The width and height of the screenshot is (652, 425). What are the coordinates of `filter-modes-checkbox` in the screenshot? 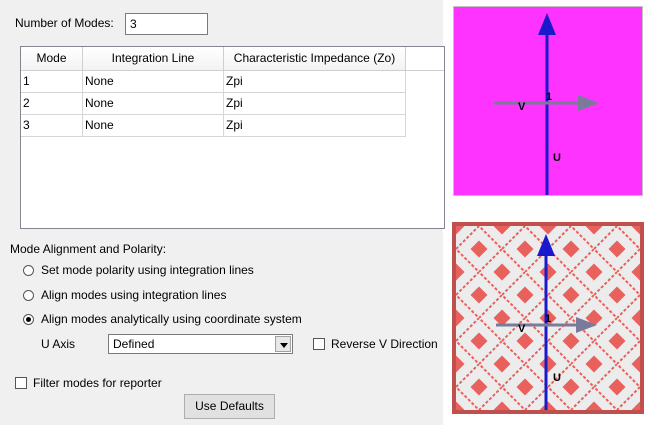 It's located at (21, 383).